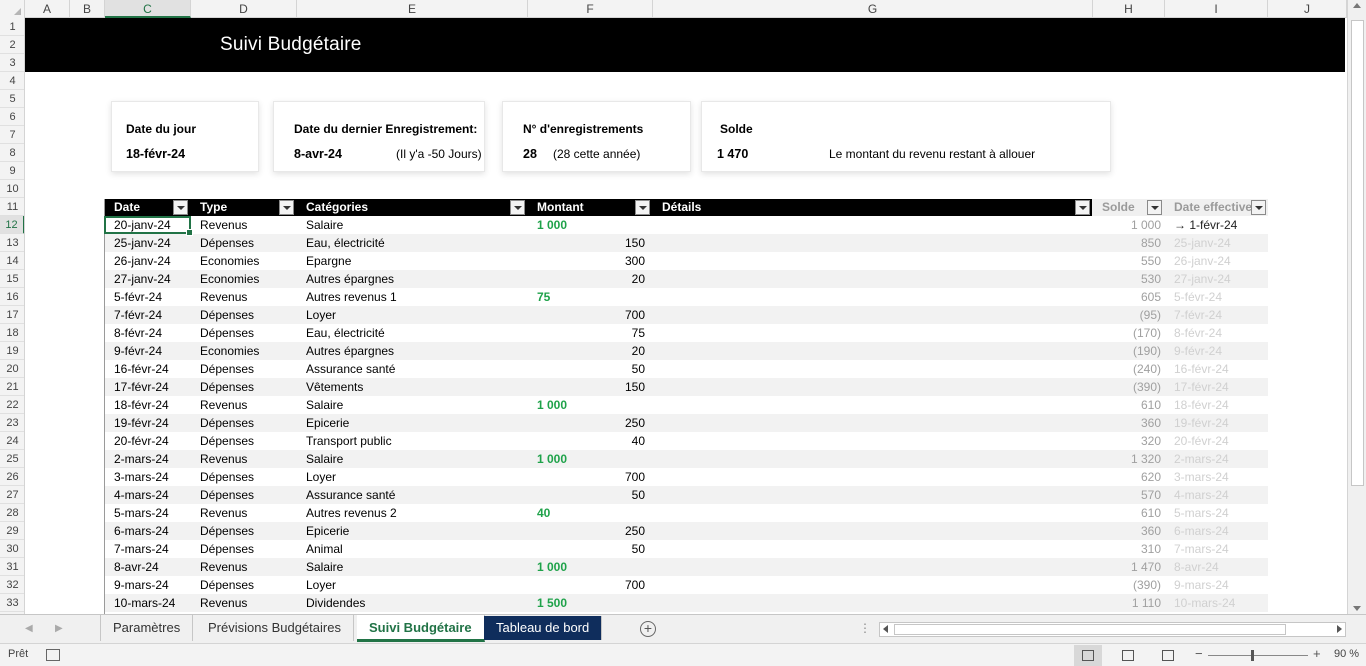  I want to click on column-header: J, so click(1307, 9).